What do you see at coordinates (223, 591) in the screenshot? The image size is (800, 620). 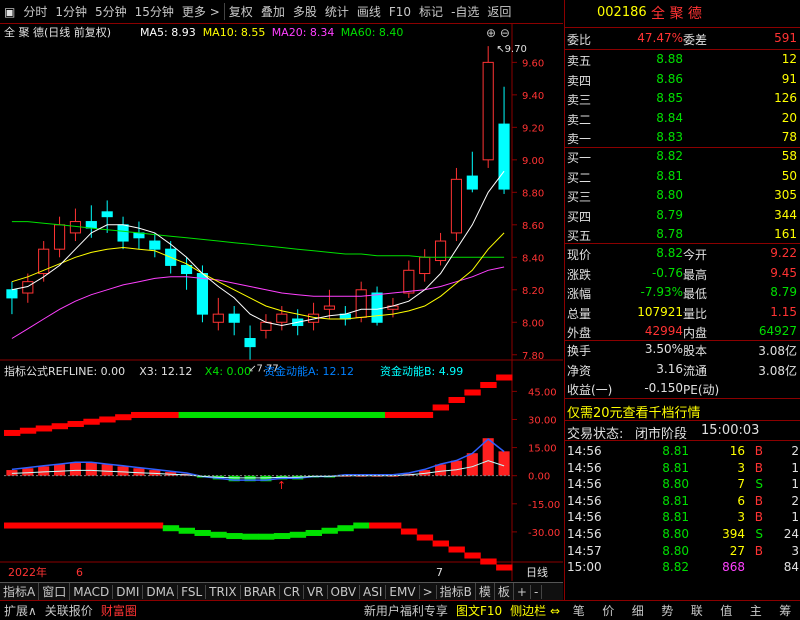 I see `indicator-tab: TRIX` at bounding box center [223, 591].